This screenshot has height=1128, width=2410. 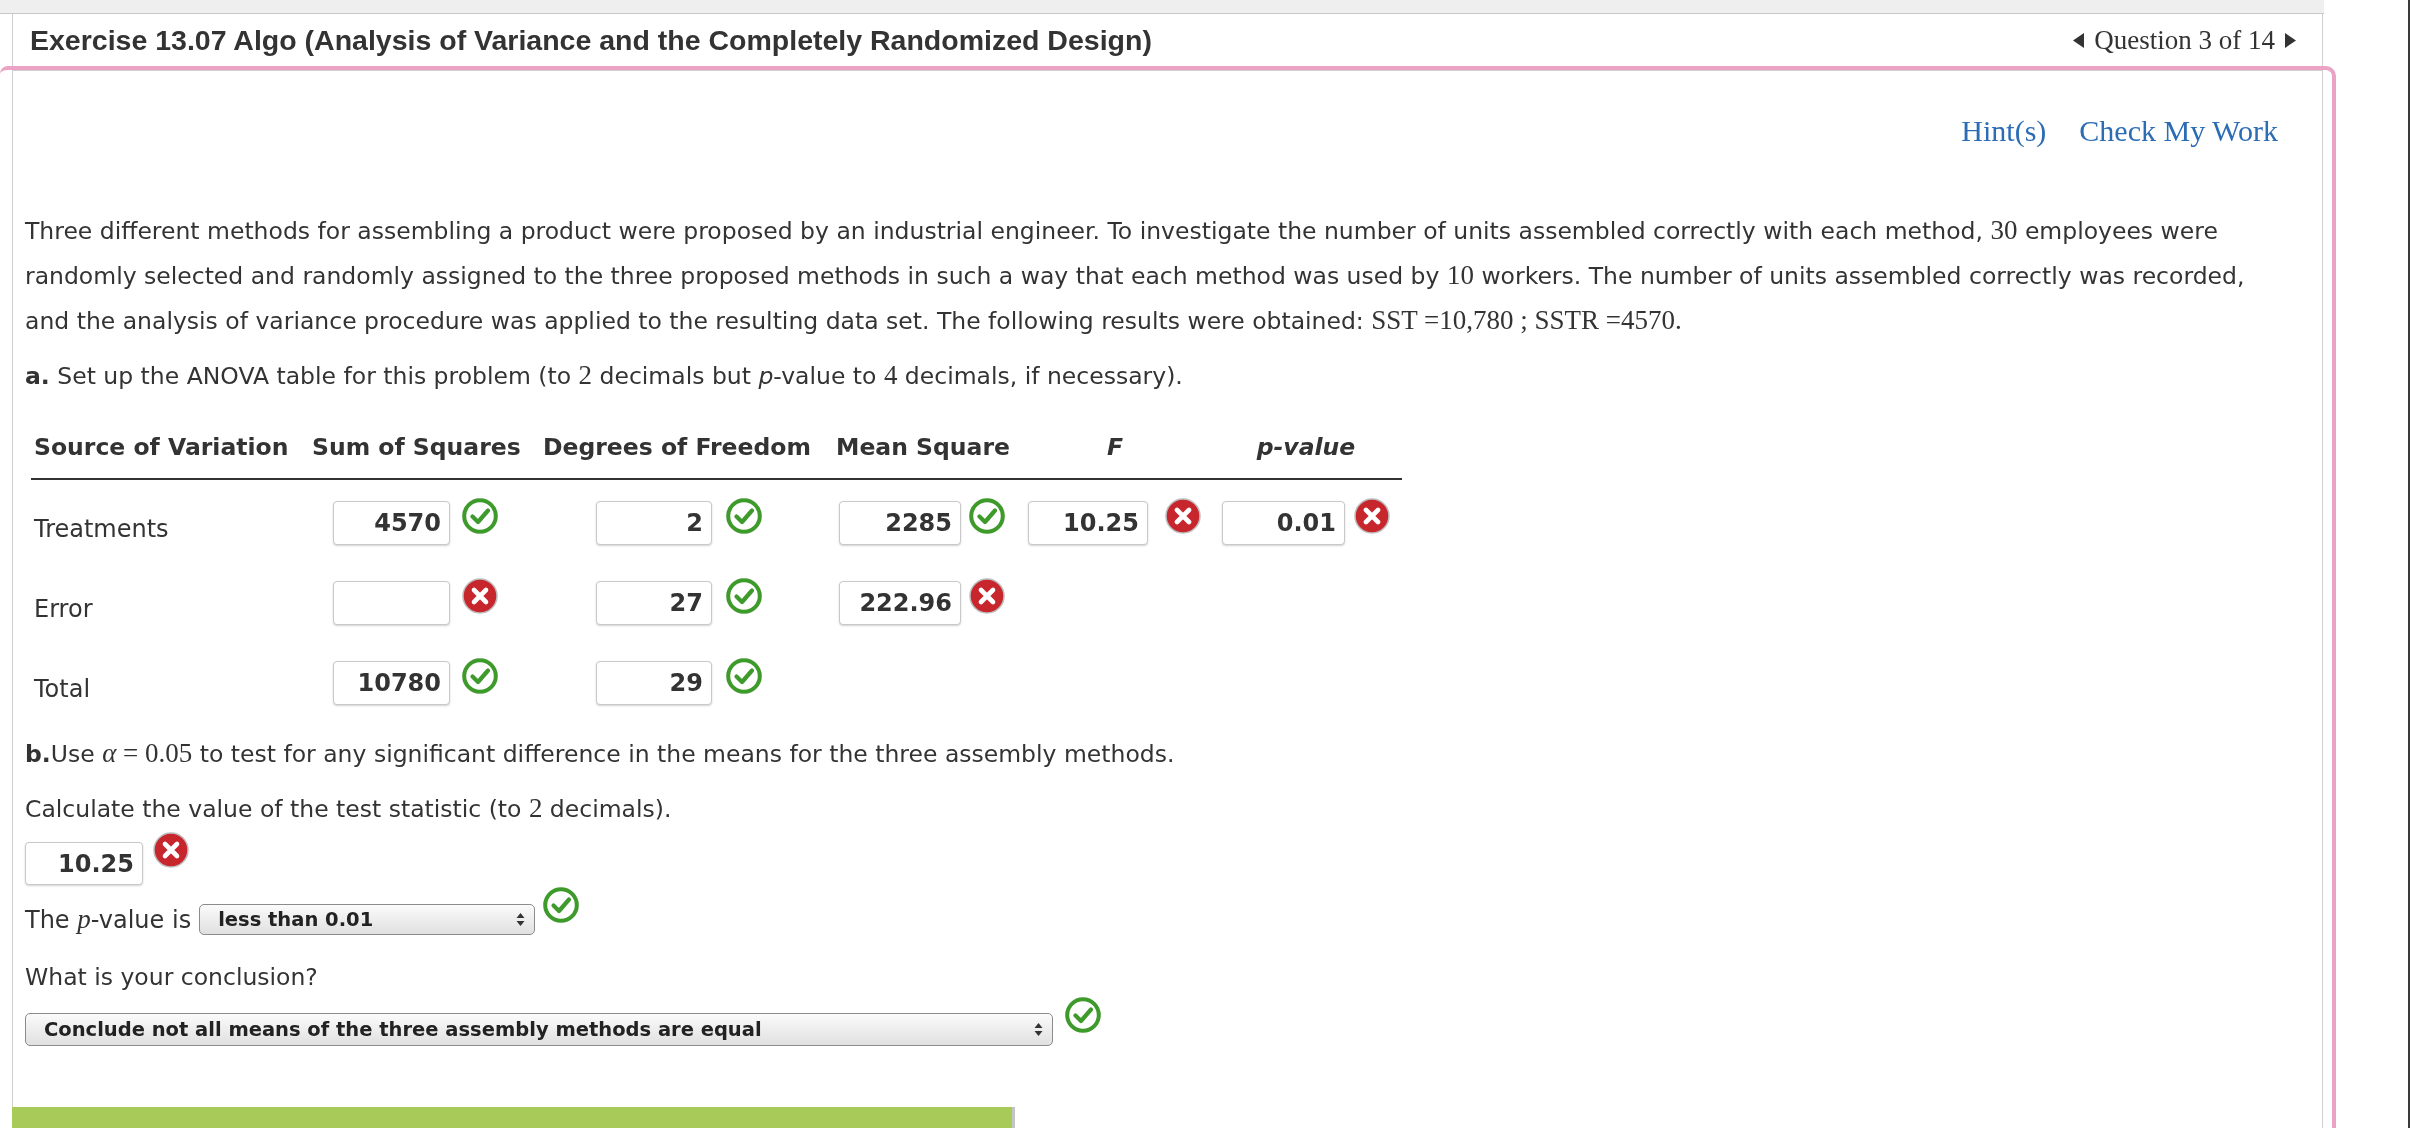 What do you see at coordinates (539, 1029) in the screenshot?
I see `conclusion-select: Conclude not all means of the three assembly methods are equal` at bounding box center [539, 1029].